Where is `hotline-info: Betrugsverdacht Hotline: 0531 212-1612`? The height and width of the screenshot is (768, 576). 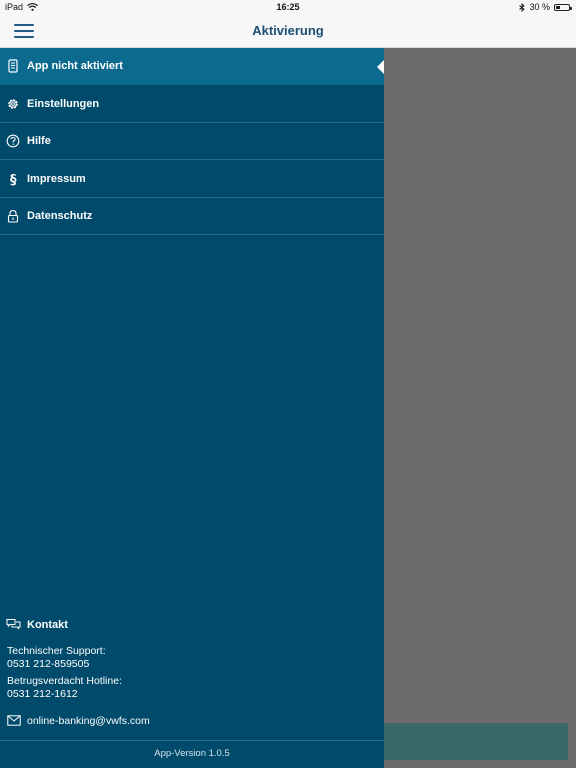 hotline-info: Betrugsverdacht Hotline: 0531 212-1612 is located at coordinates (64, 688).